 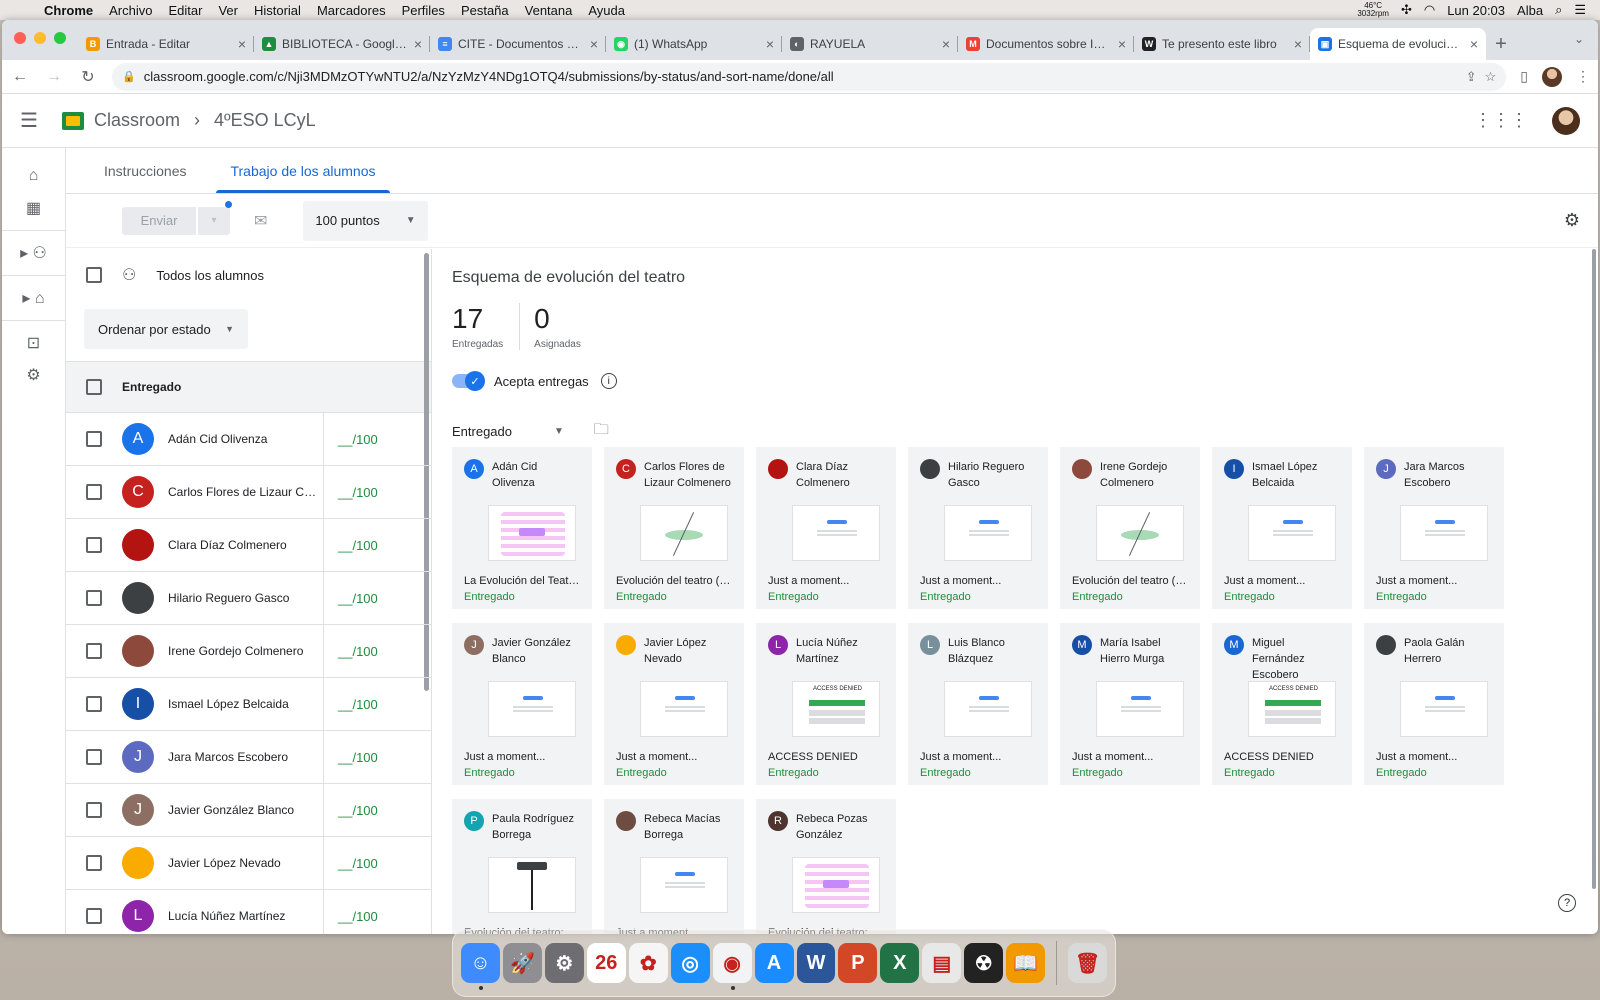 What do you see at coordinates (1429, 10) in the screenshot?
I see `wifi-icon: ◠` at bounding box center [1429, 10].